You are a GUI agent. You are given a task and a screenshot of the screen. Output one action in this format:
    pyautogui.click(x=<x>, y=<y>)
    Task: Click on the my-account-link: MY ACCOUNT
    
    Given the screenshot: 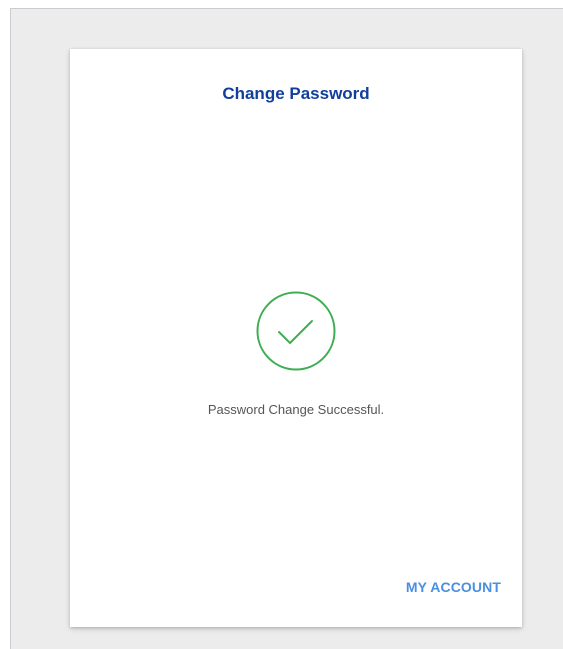 What is the action you would take?
    pyautogui.click(x=453, y=587)
    